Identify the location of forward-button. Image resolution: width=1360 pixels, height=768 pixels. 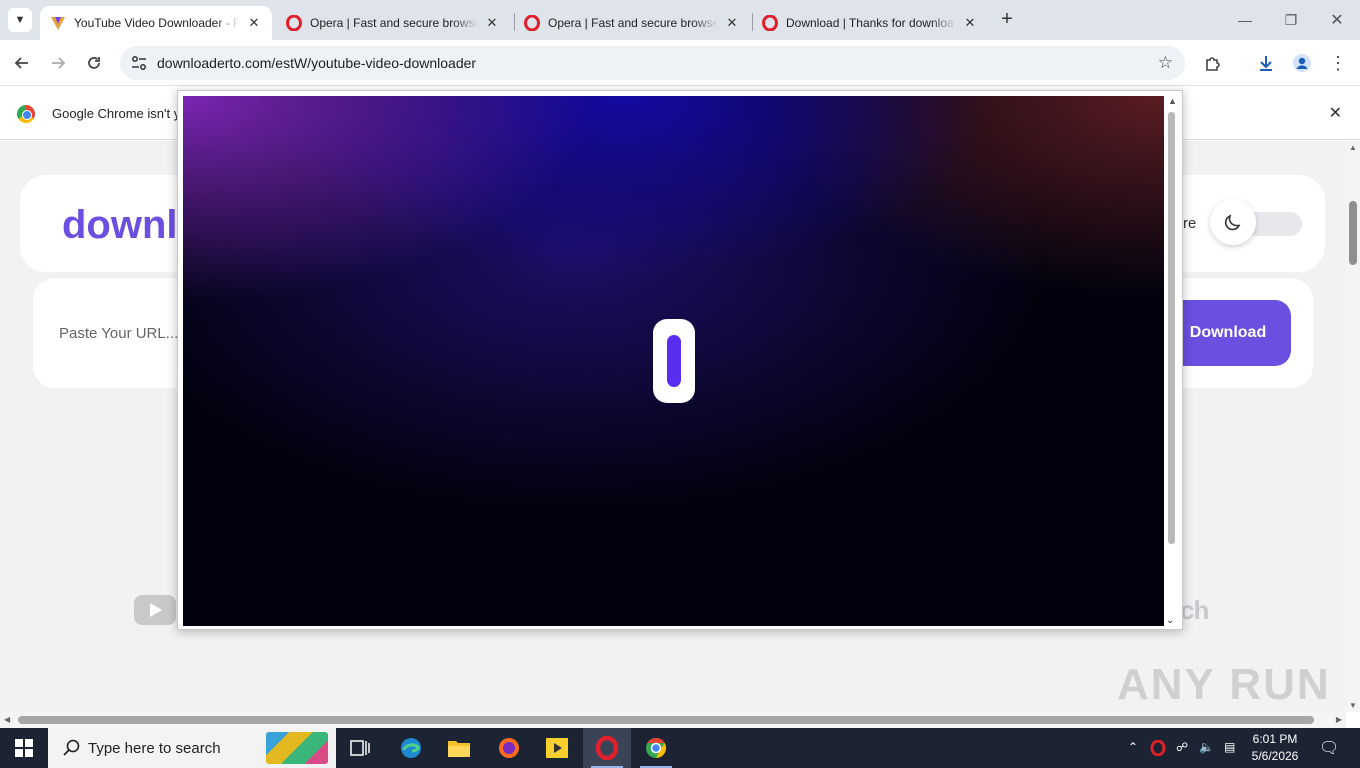
(58, 63).